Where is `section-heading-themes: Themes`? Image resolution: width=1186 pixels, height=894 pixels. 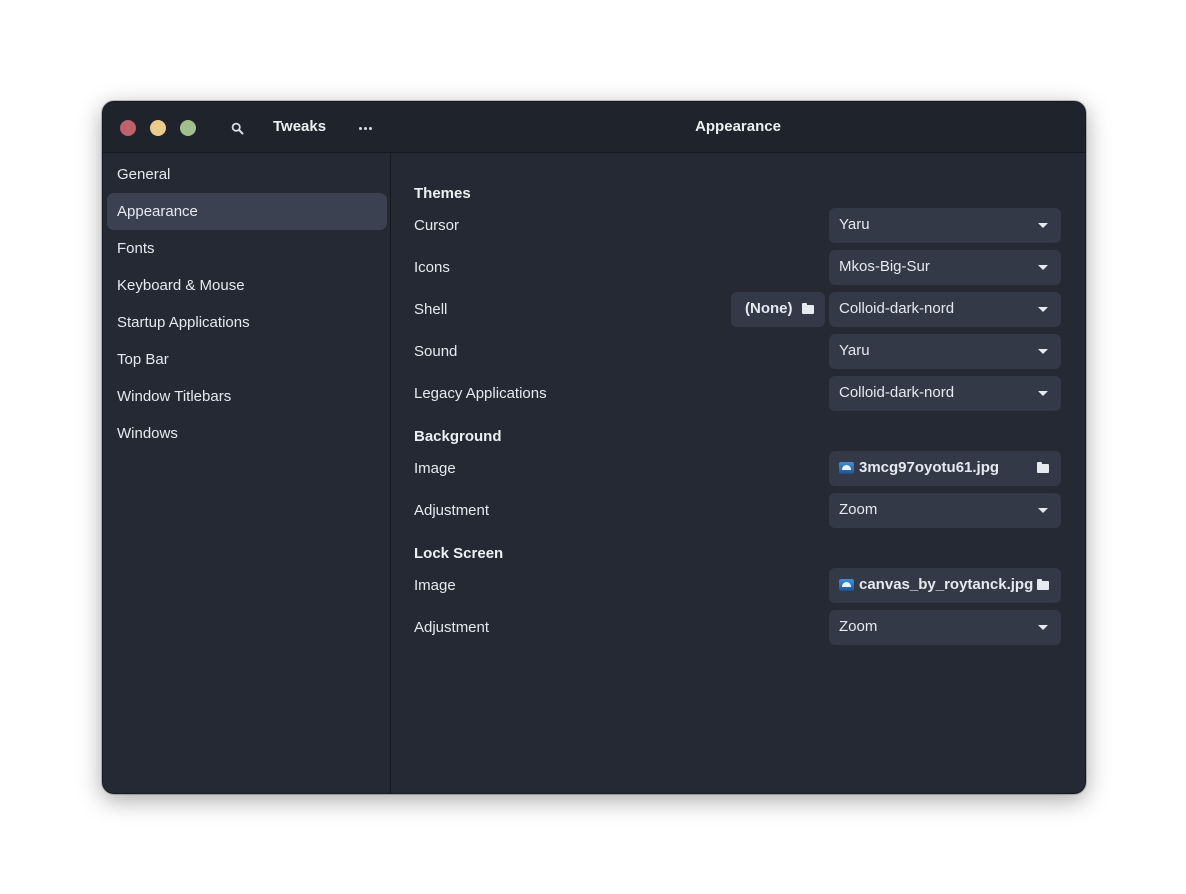 section-heading-themes: Themes is located at coordinates (442, 193).